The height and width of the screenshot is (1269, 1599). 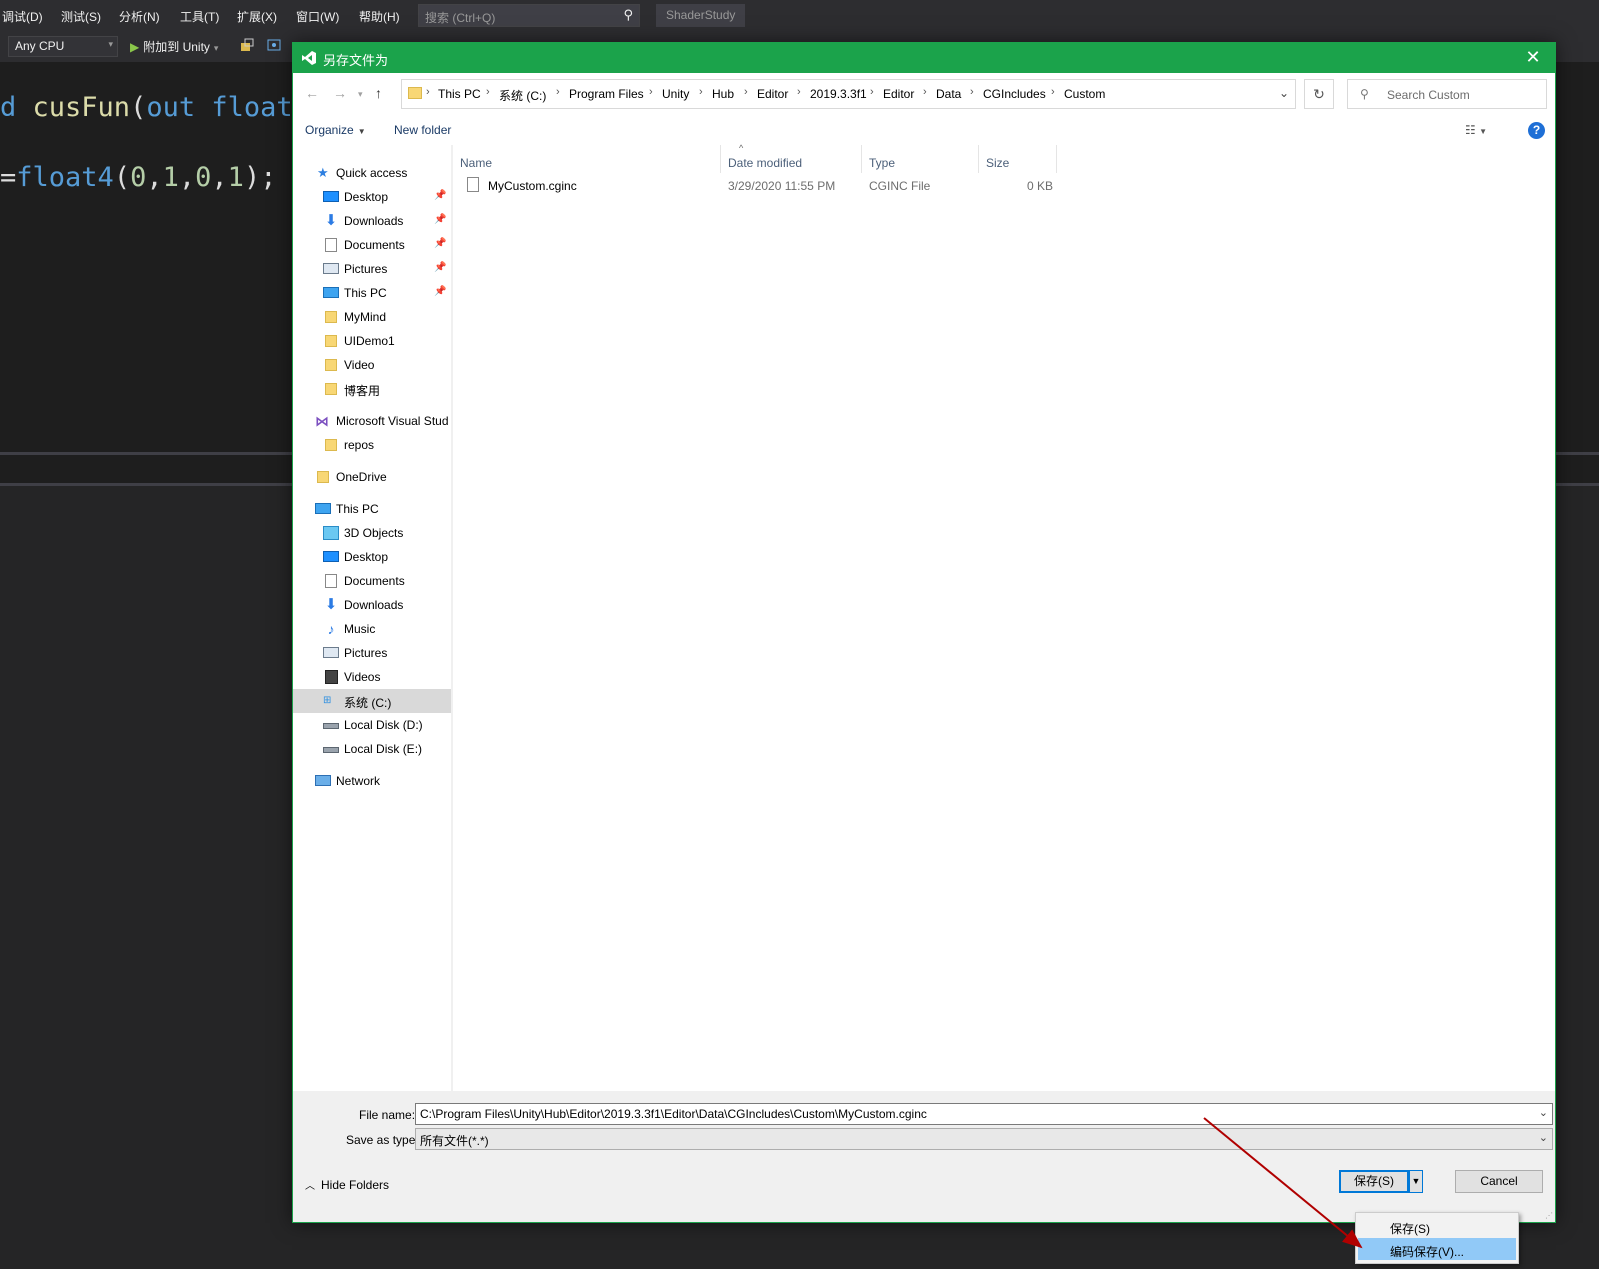 What do you see at coordinates (675, 94) in the screenshot?
I see `breadcrumb-item: Unity` at bounding box center [675, 94].